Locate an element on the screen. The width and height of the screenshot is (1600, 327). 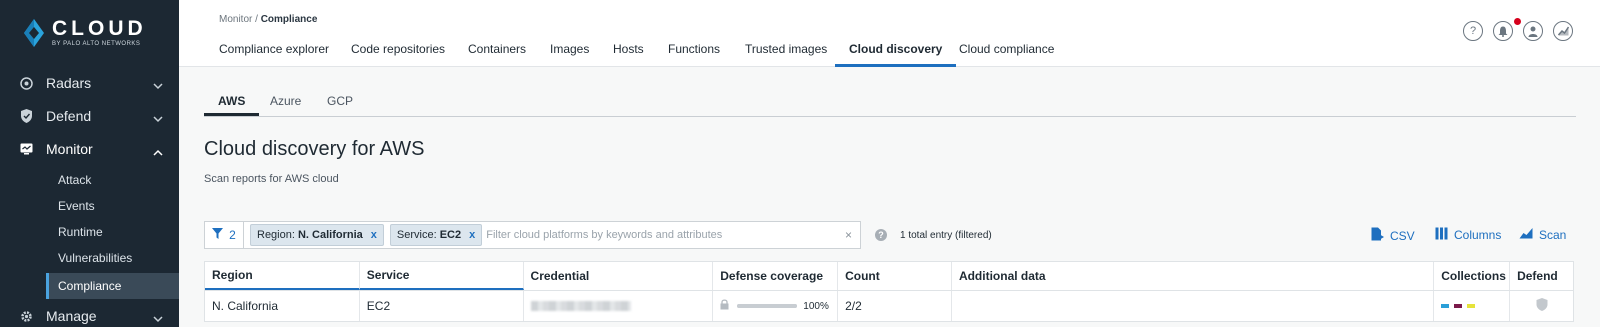
sidebar-item-monitor: Monitor is located at coordinates (89, 149).